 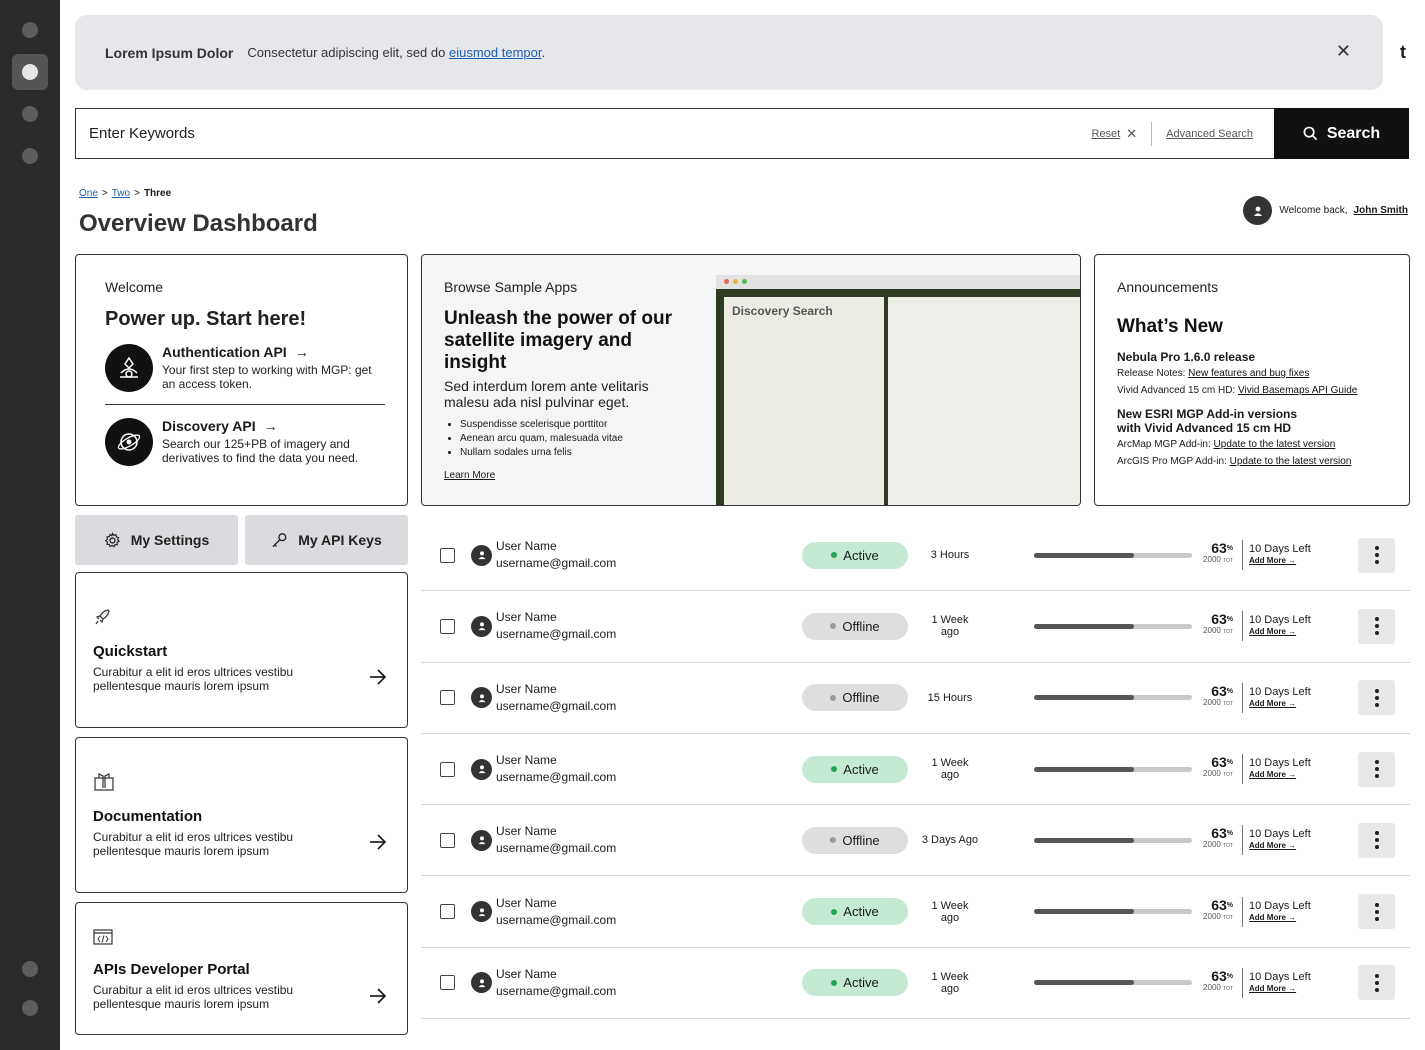 What do you see at coordinates (950, 555) in the screenshot?
I see `last-seen: 3 Hours` at bounding box center [950, 555].